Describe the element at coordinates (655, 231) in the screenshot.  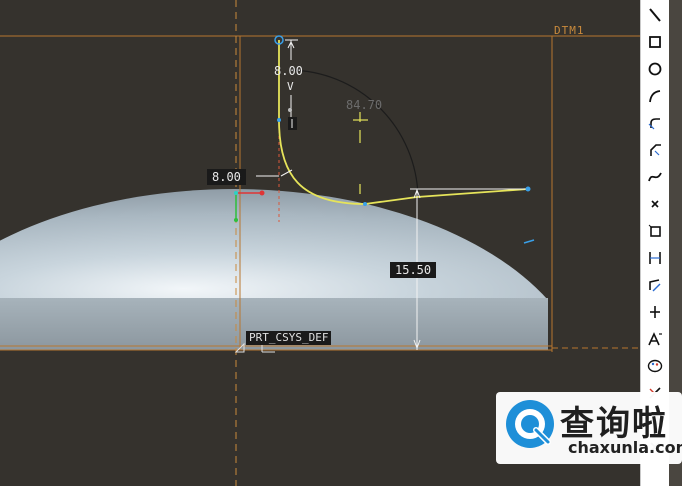
I see `offset-edge-icon` at that location.